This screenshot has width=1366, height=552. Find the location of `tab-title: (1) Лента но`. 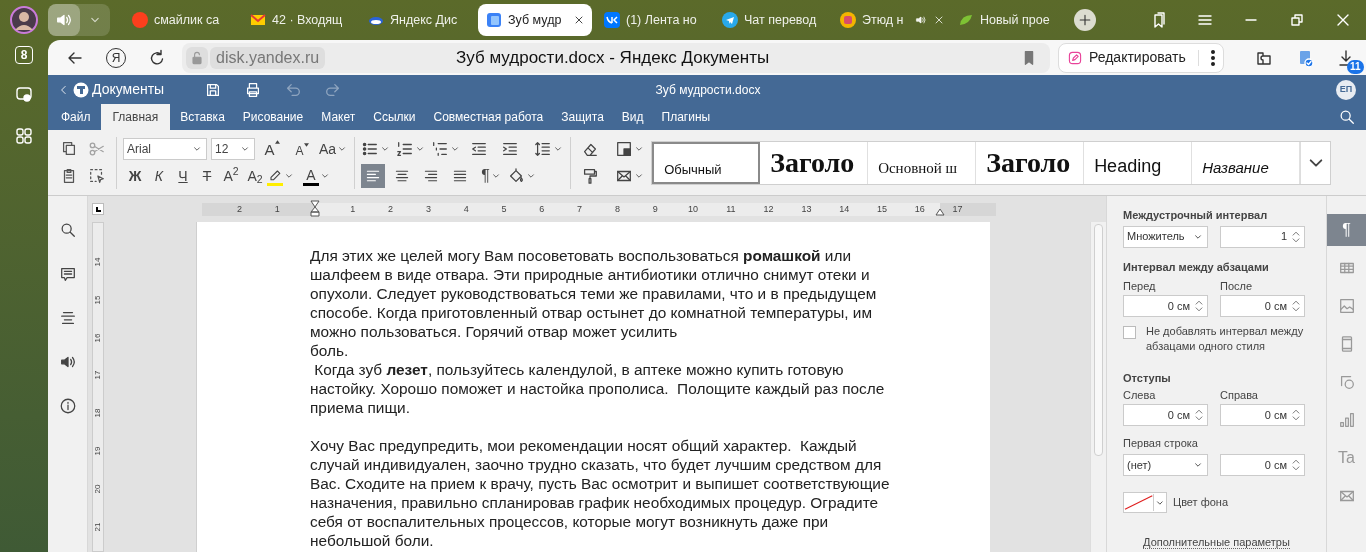

tab-title: (1) Лента но is located at coordinates (661, 20).